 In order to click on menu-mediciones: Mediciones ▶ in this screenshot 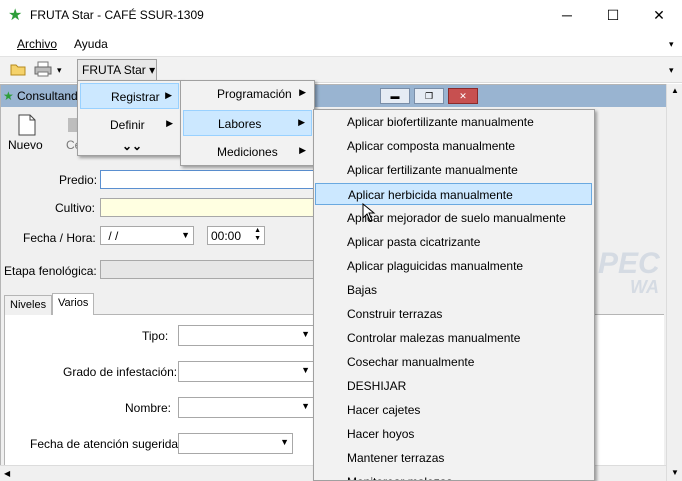, I will do `click(247, 152)`.